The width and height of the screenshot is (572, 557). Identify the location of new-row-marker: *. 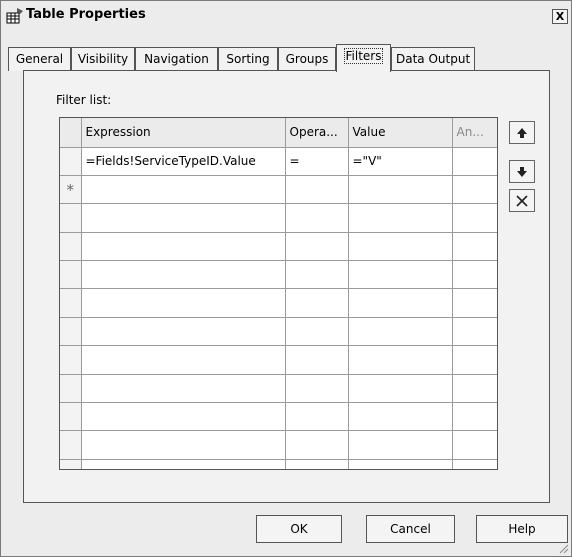
(71, 190).